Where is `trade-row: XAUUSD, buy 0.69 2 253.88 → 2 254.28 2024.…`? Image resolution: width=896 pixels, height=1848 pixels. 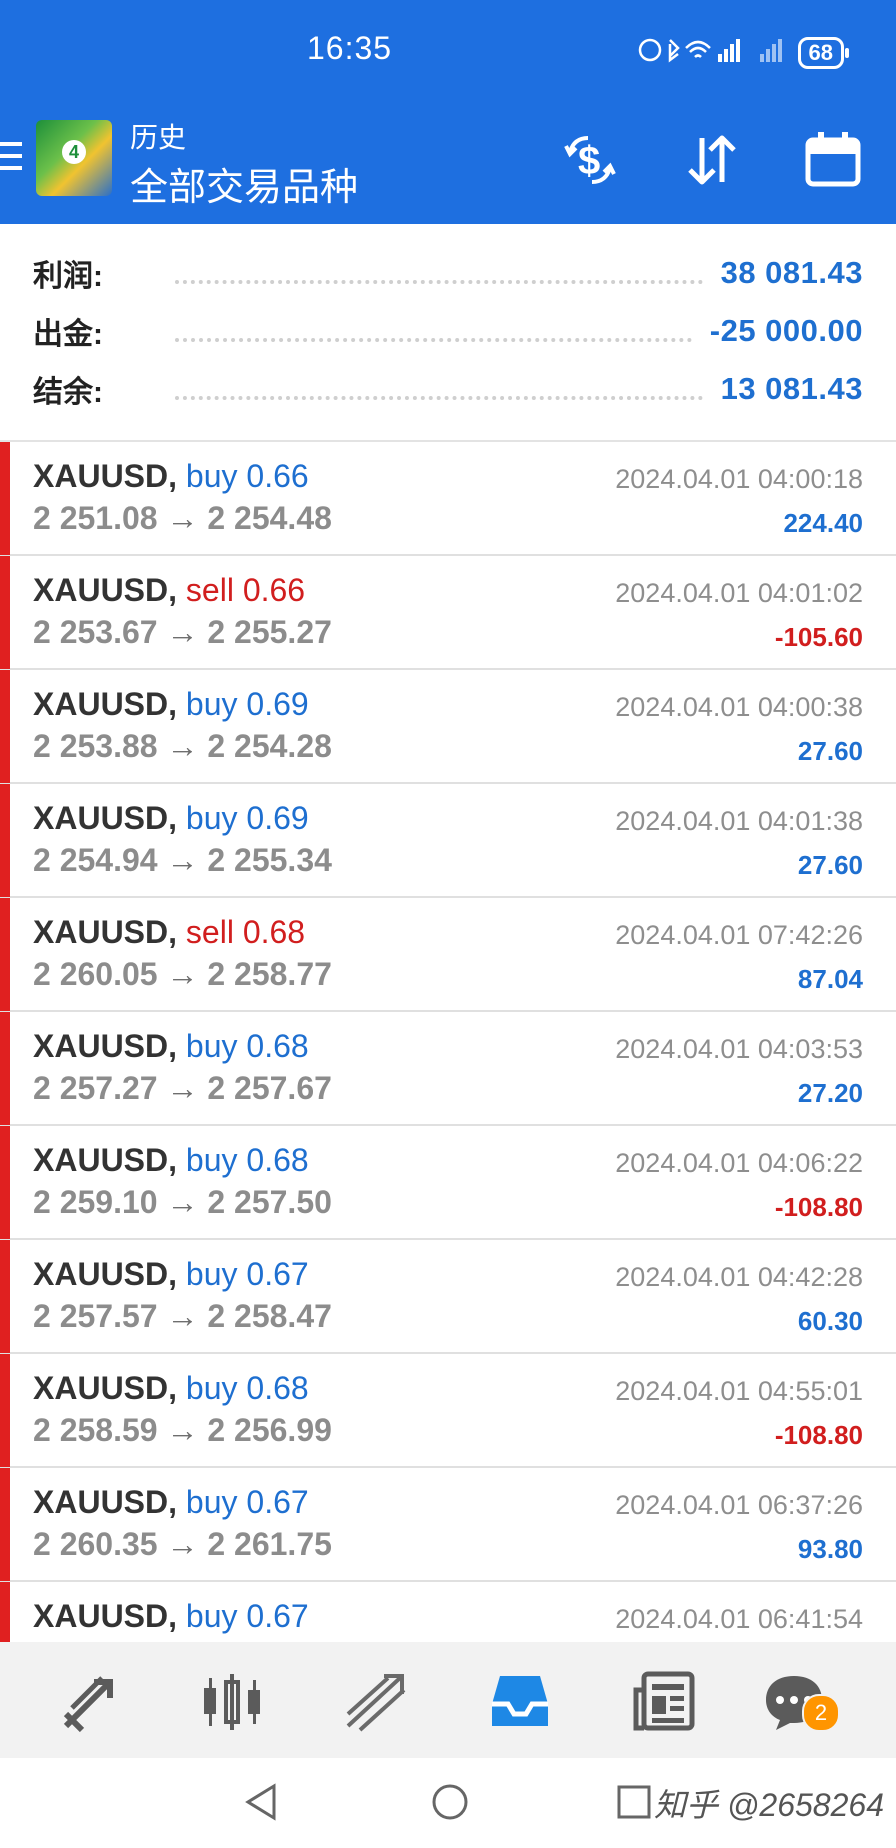
trade-row: XAUUSD, buy 0.69 2 253.88 → 2 254.28 2024.… is located at coordinates (448, 727).